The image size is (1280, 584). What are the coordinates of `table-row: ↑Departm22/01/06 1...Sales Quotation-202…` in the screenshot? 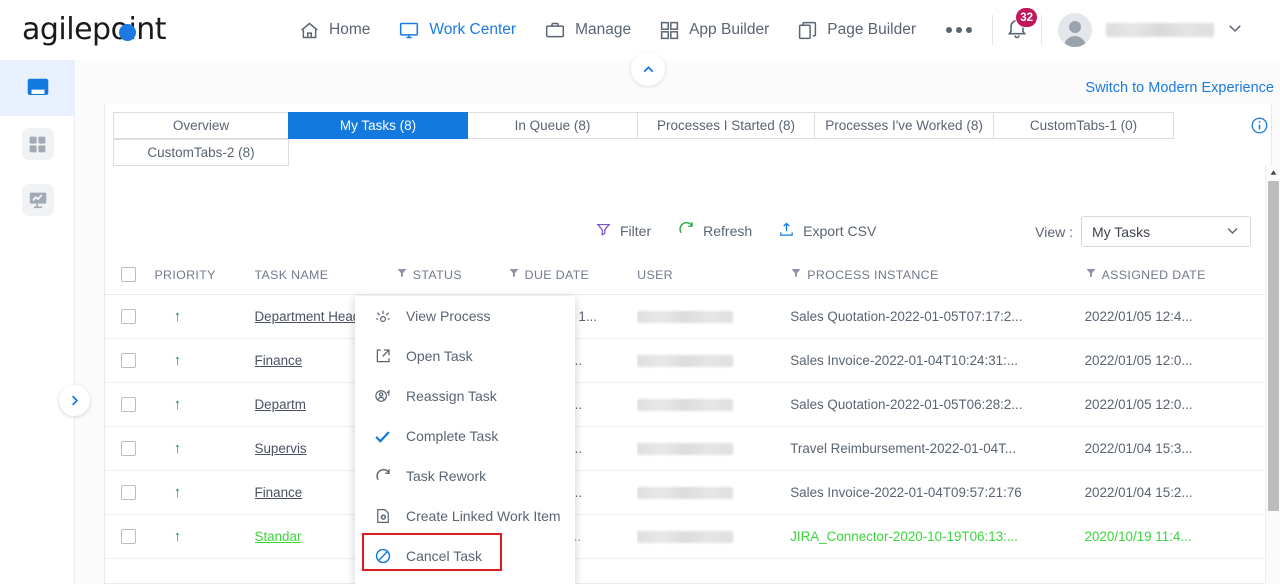 It's located at (689, 404).